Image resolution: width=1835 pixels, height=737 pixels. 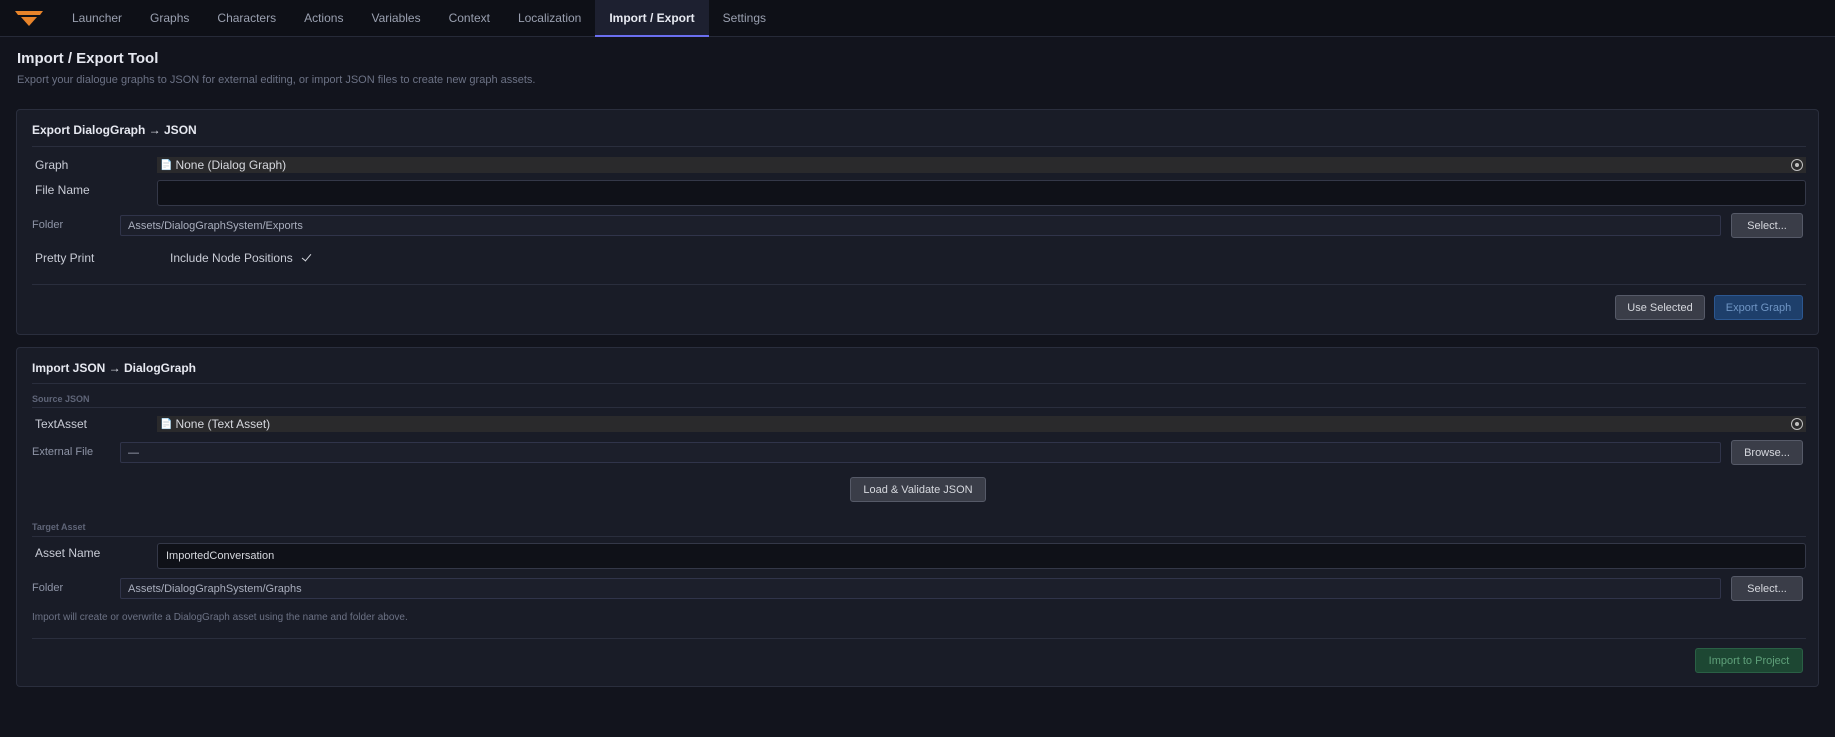 What do you see at coordinates (469, 18) in the screenshot?
I see `tab-context: Context` at bounding box center [469, 18].